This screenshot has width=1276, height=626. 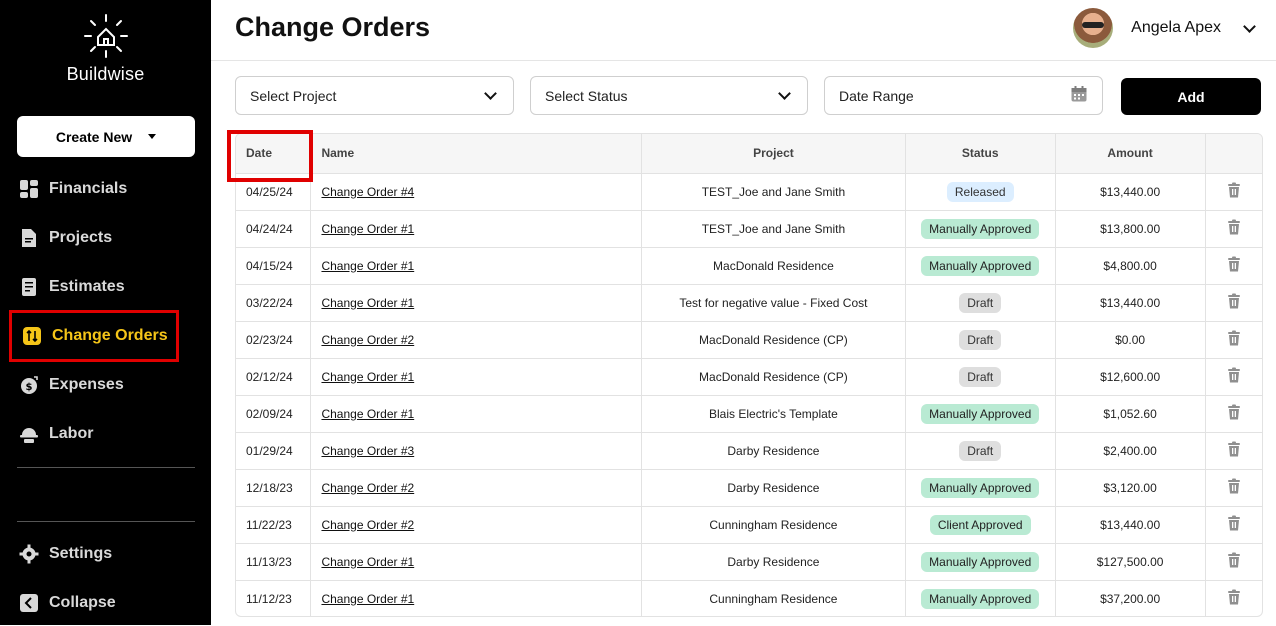 What do you see at coordinates (94, 385) in the screenshot?
I see `sidebar-item-expenses: $ Expenses` at bounding box center [94, 385].